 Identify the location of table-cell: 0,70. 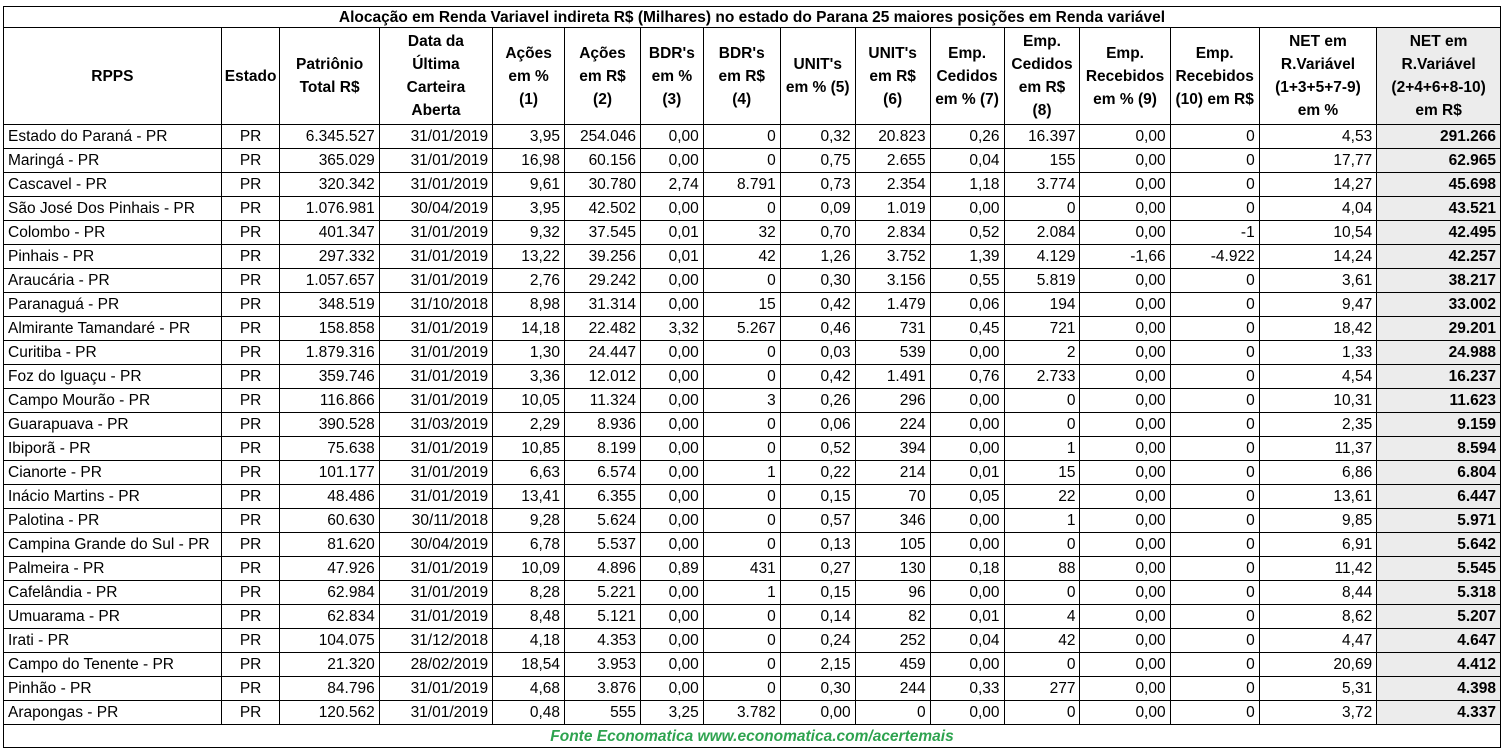
(817, 232).